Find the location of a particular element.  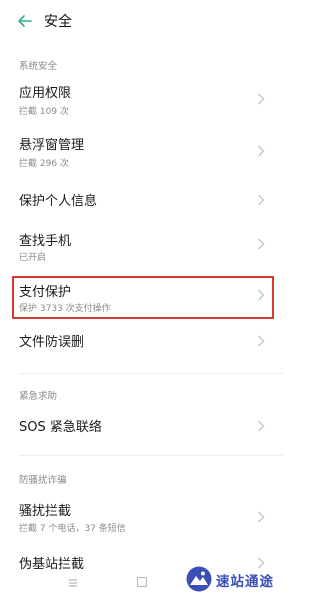

list-item-find-phone: 查找手机 已开启 is located at coordinates (141, 247).